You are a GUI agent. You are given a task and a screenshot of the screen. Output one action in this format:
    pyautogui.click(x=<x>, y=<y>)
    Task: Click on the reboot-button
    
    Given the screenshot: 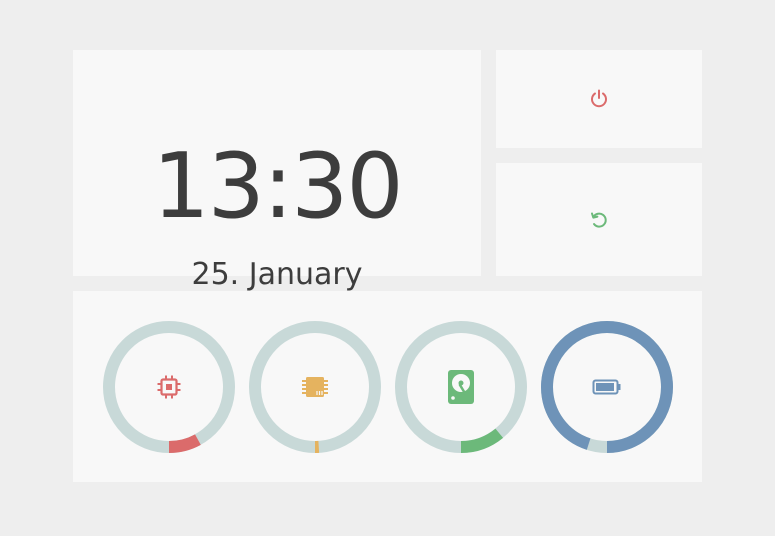 What is the action you would take?
    pyautogui.click(x=599, y=219)
    